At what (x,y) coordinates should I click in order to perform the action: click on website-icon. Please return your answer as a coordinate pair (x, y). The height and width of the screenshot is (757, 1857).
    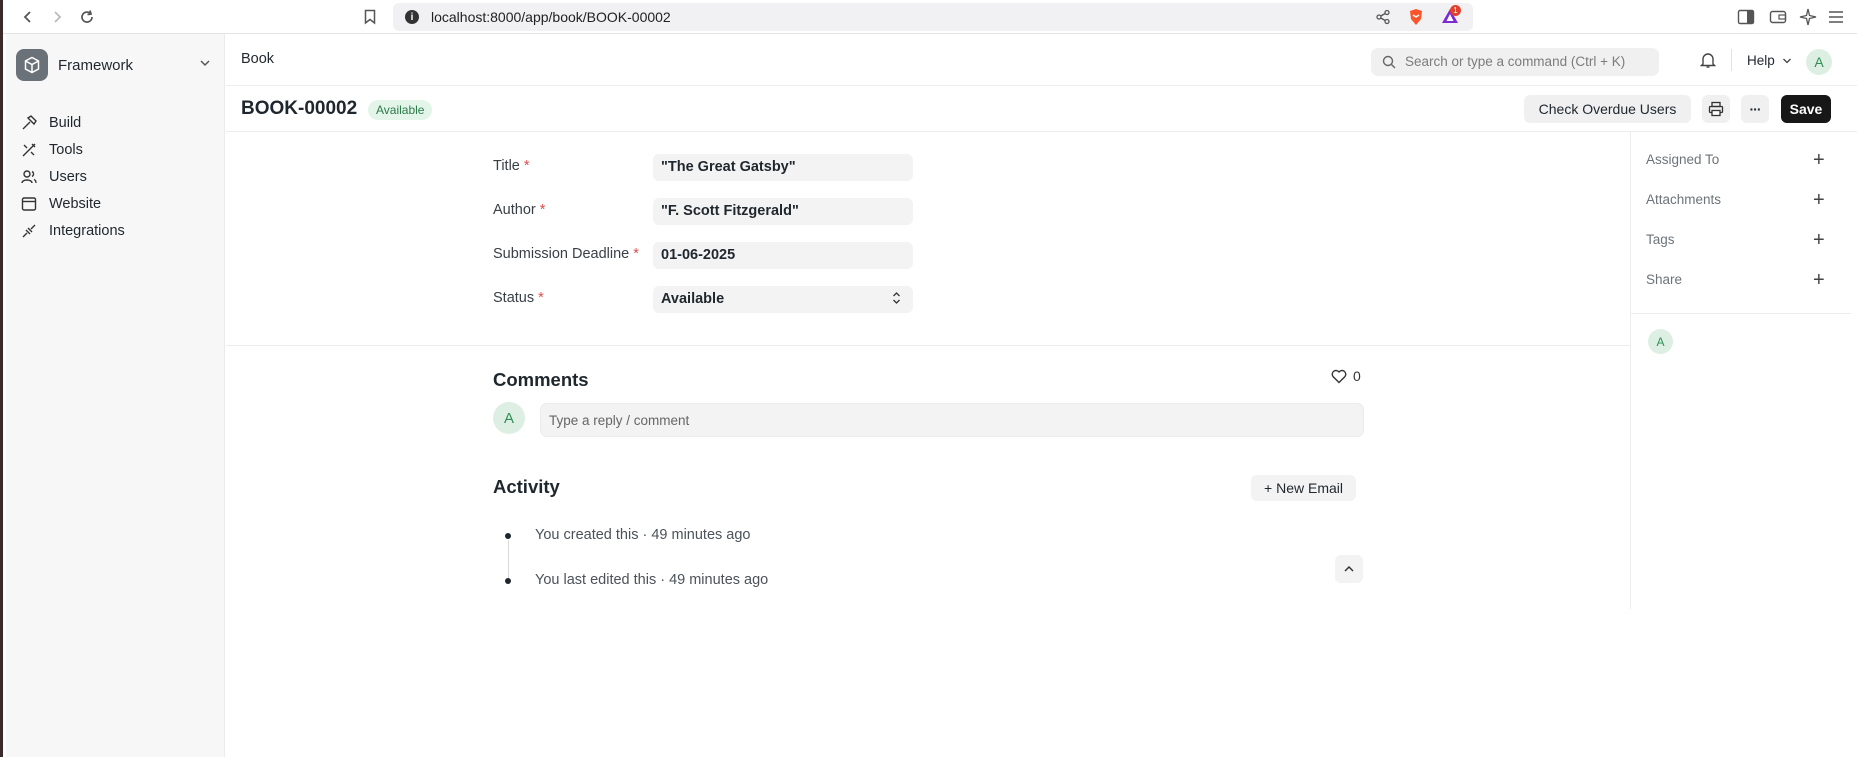
    Looking at the image, I should click on (29, 204).